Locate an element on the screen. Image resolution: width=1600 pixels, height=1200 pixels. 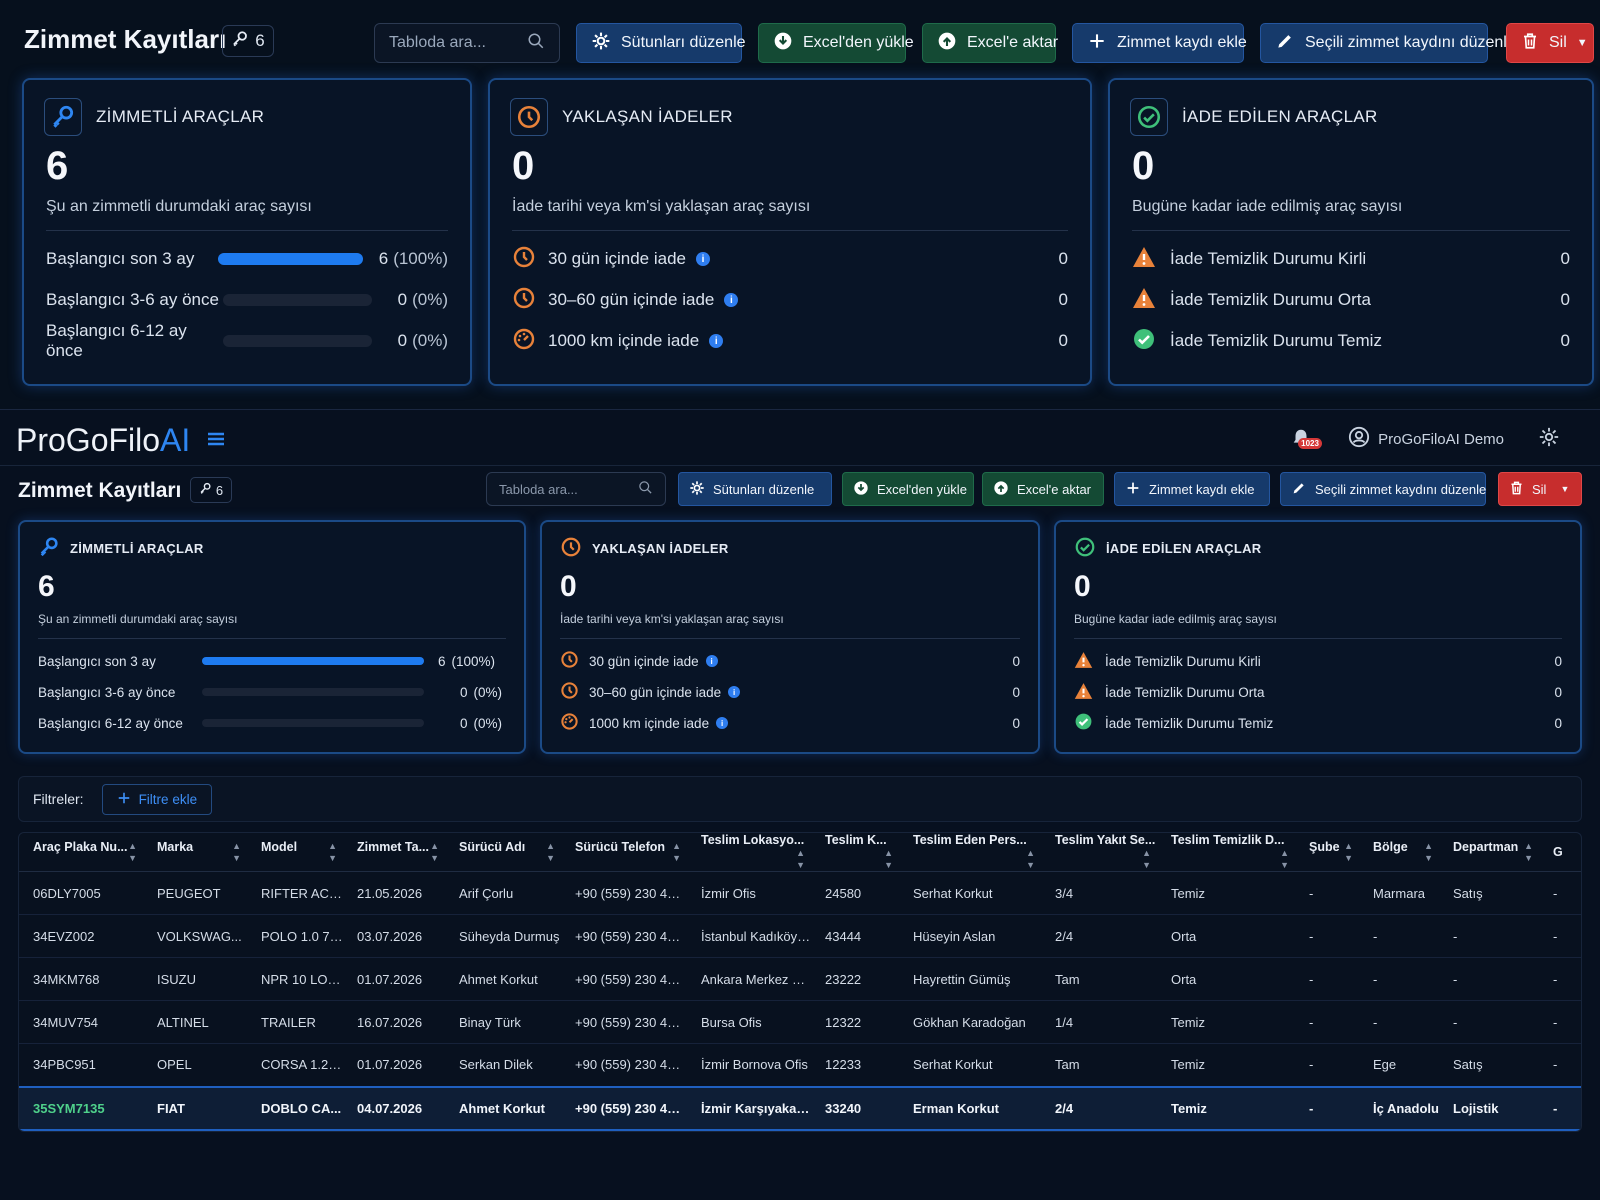
column-header-label: G is located at coordinates (1558, 852).